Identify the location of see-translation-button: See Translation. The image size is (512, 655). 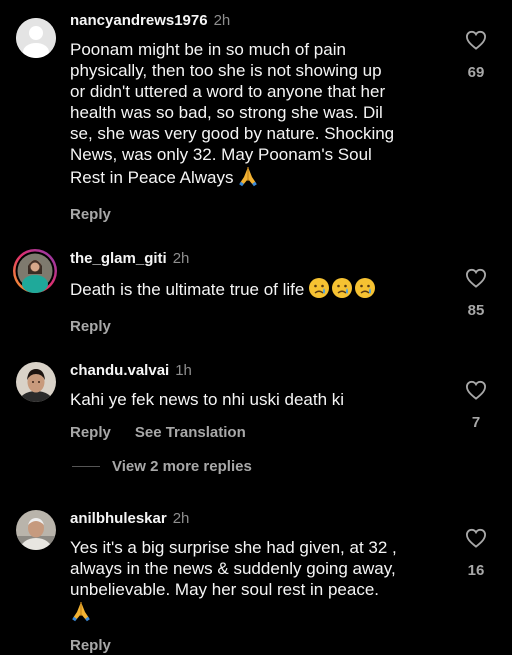
(190, 432).